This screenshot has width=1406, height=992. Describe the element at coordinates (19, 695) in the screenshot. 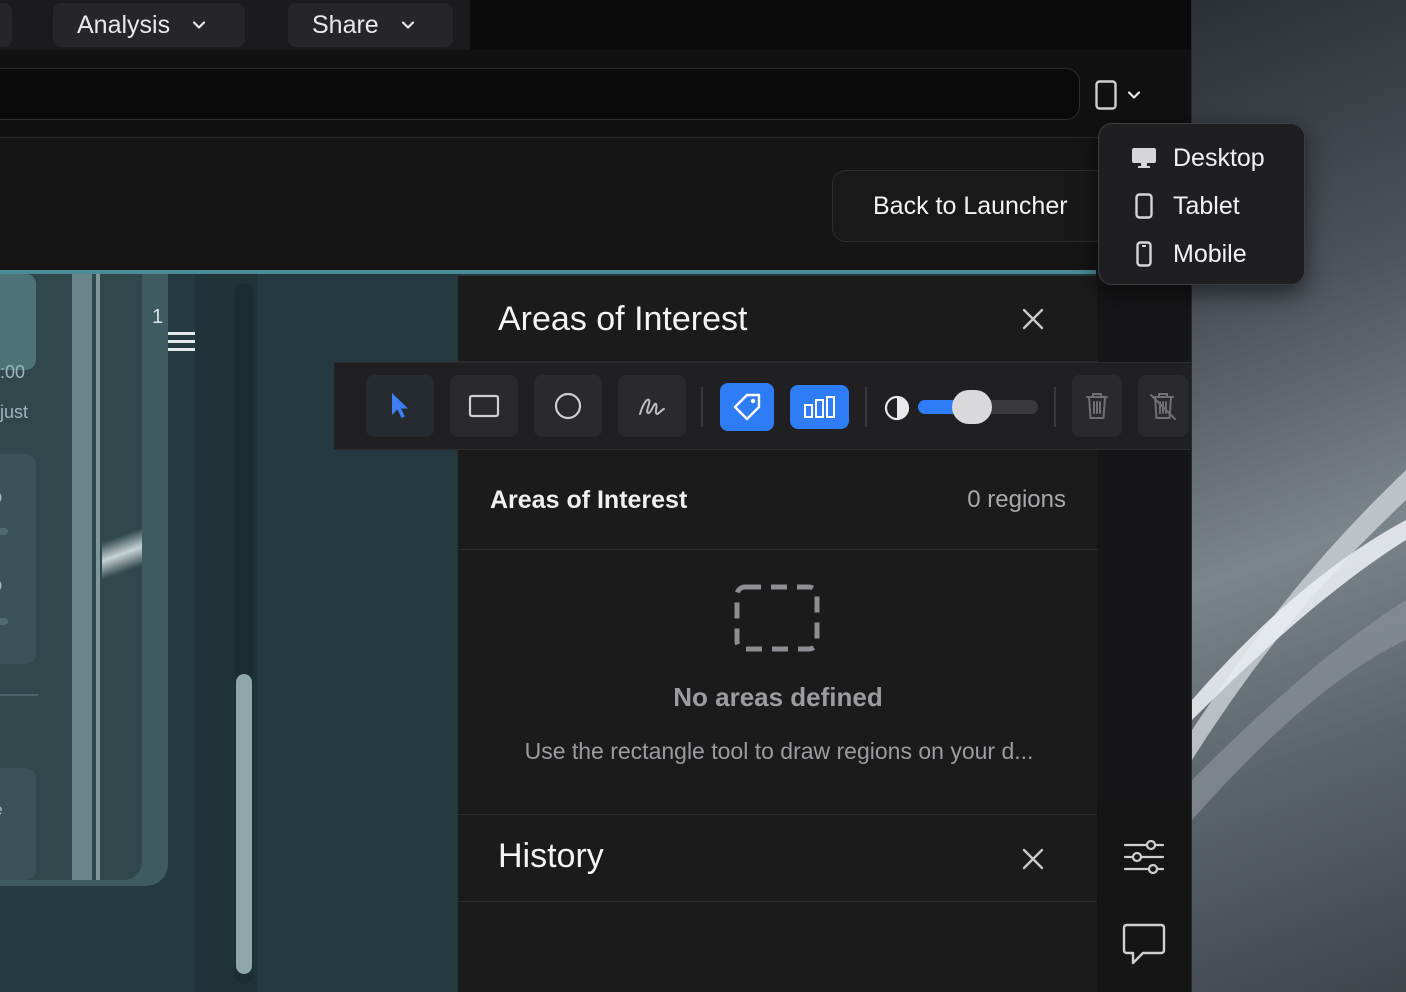

I see `preview-divider` at that location.